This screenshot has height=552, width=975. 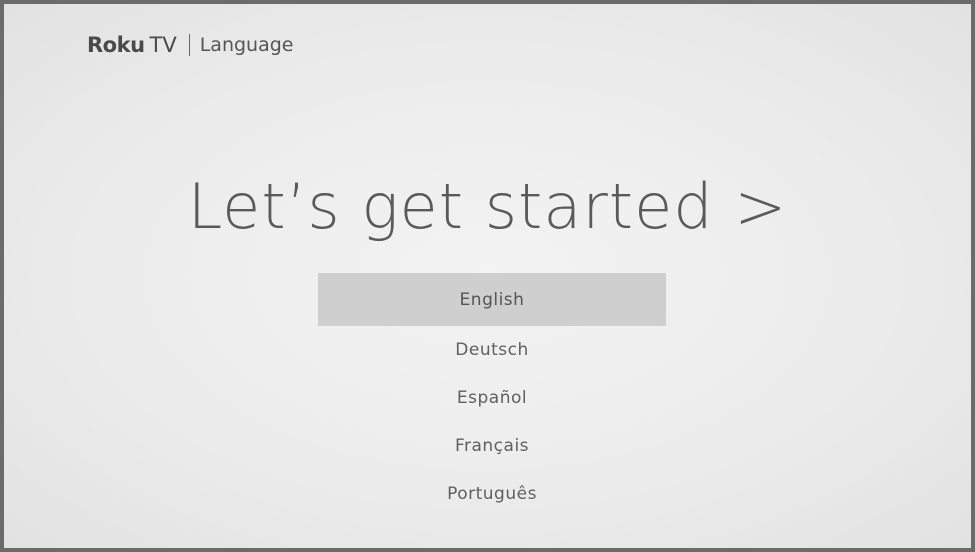 I want to click on logo-tv-text: TV, so click(x=163, y=45).